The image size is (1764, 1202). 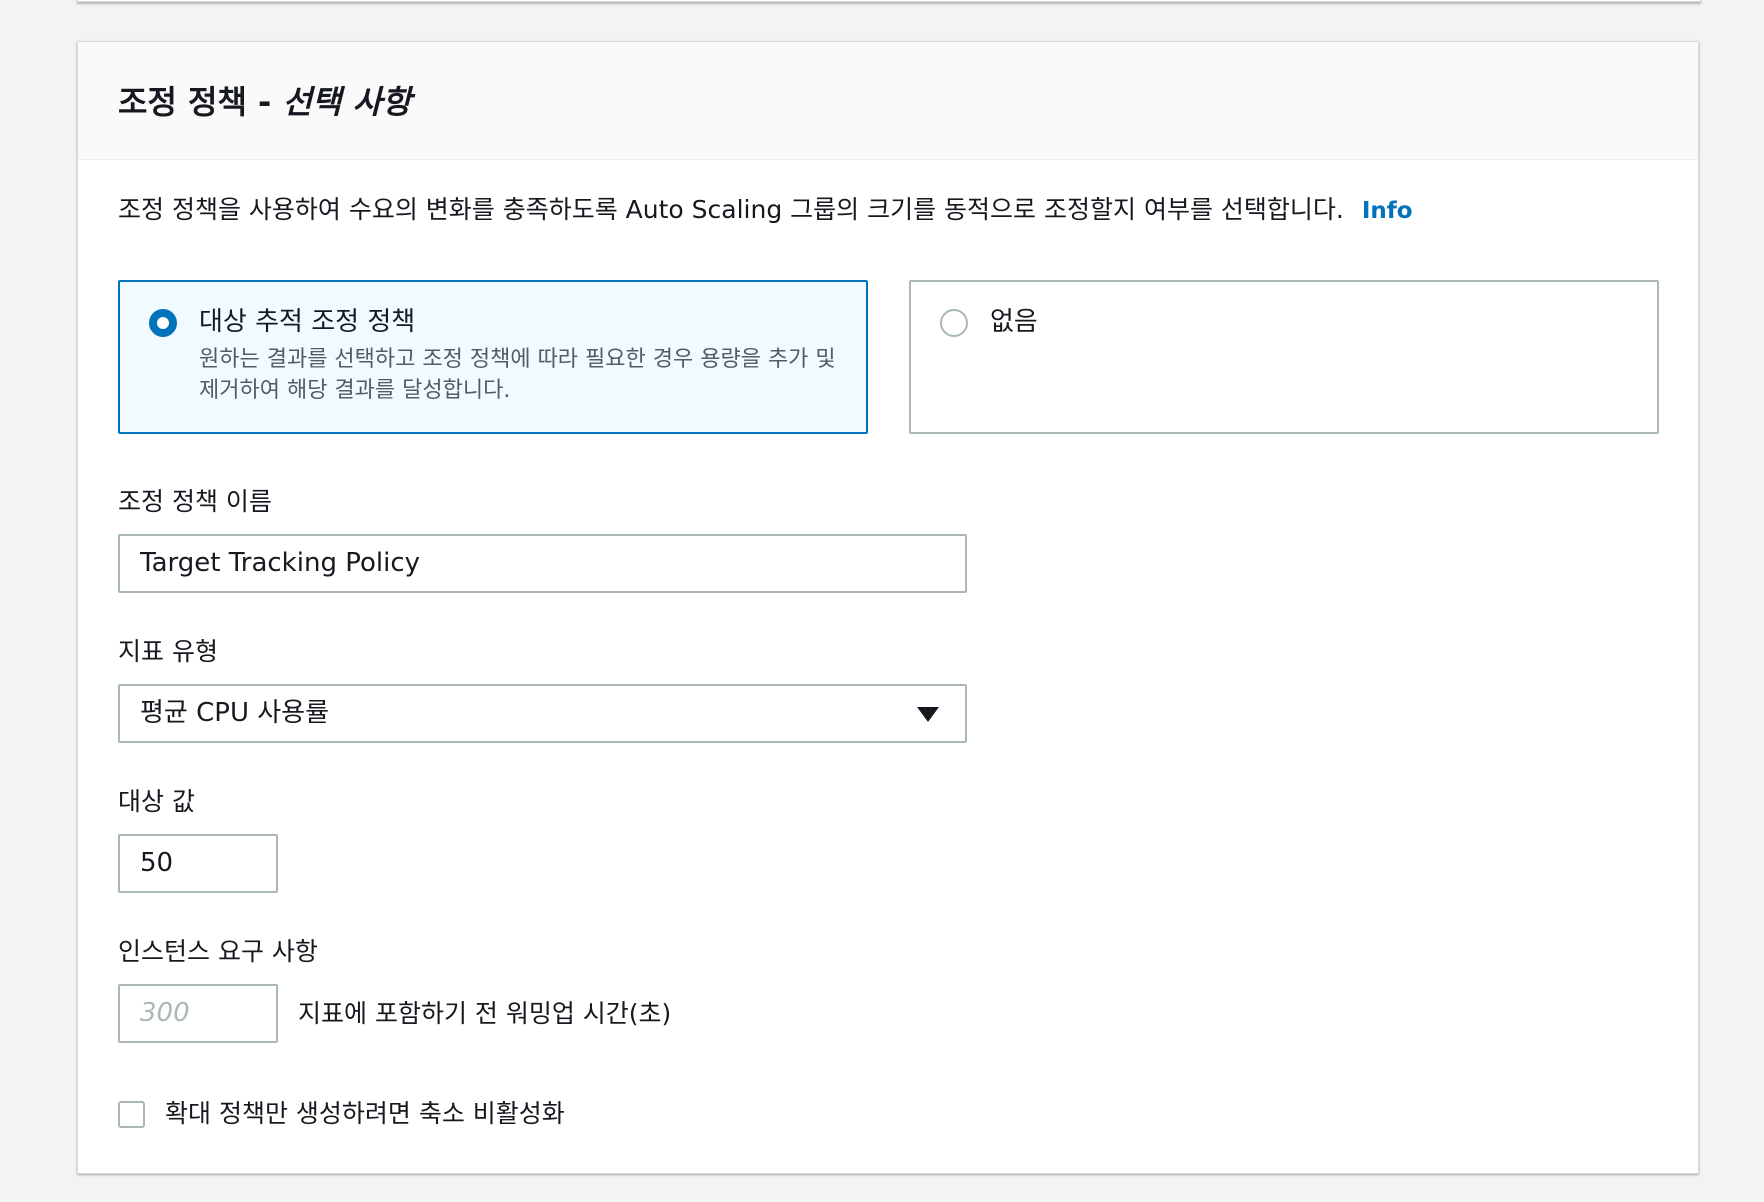 I want to click on policy-name-label: 조정 정책 이름, so click(x=195, y=501).